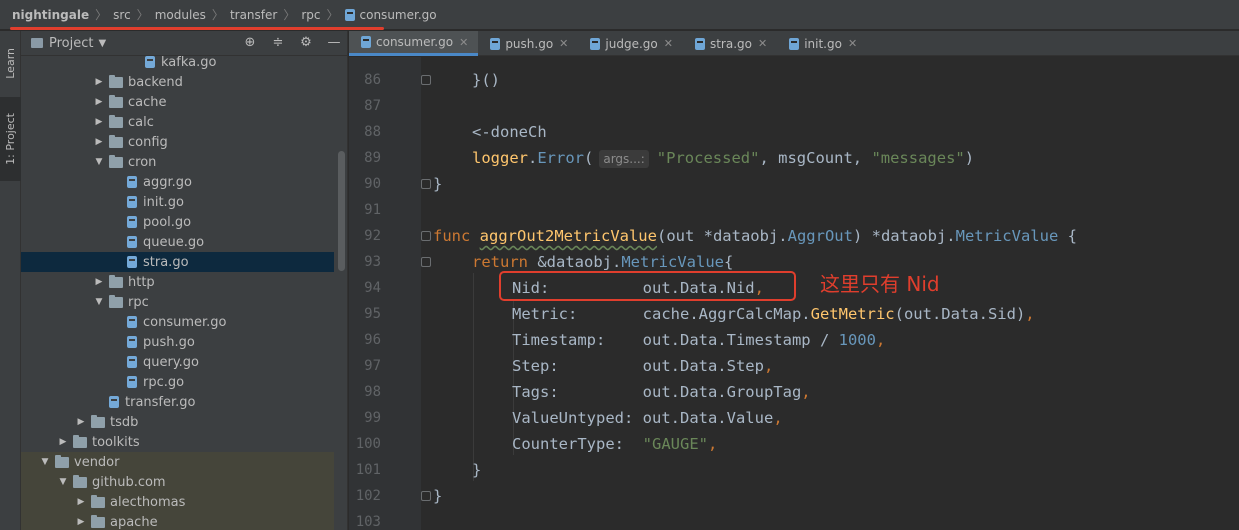  I want to click on project-view-selector: Project, so click(71, 43).